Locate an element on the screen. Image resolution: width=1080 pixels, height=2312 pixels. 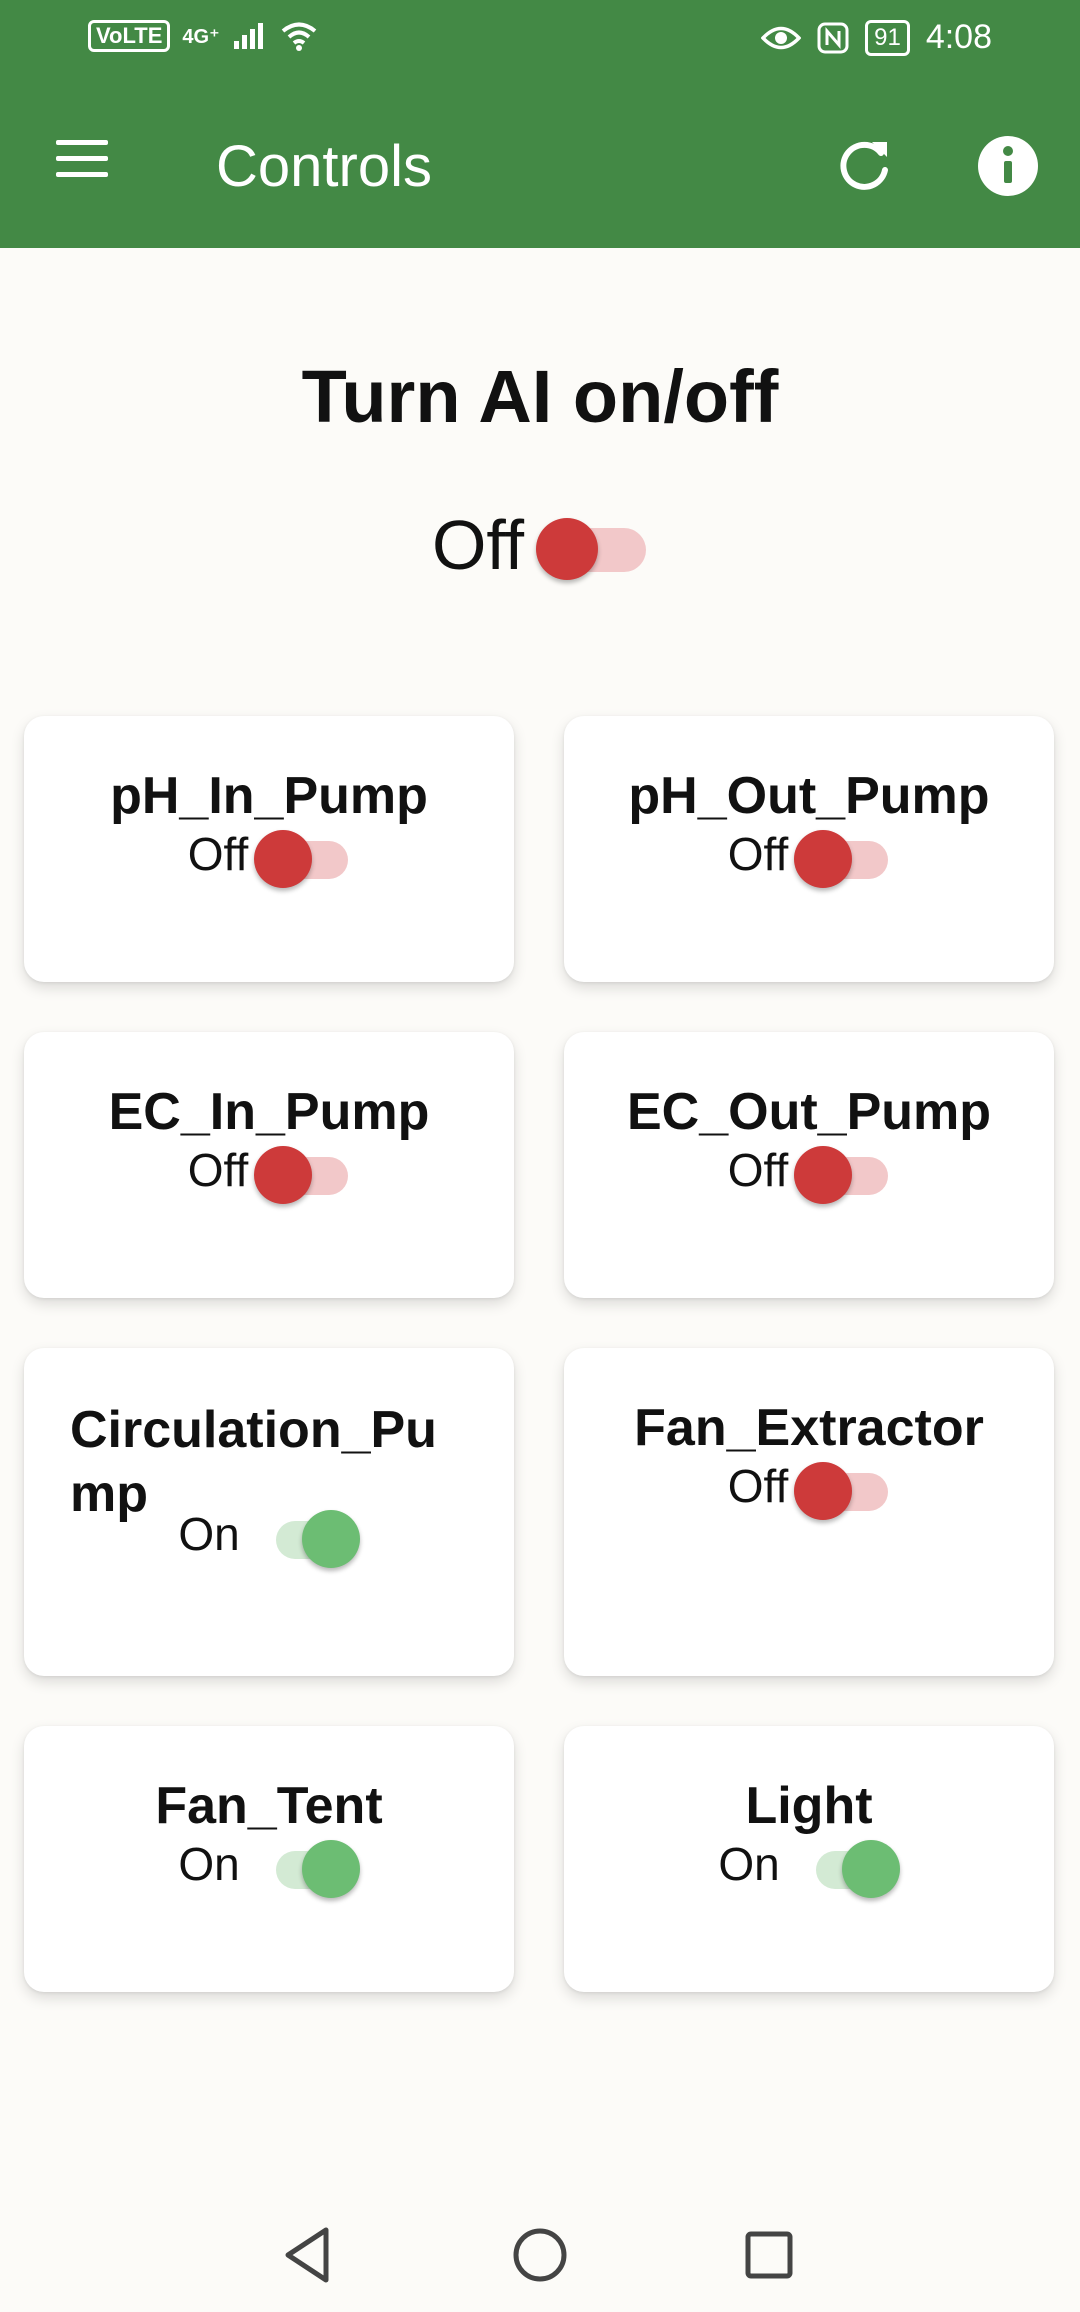
ai-toggle-row: Off is located at coordinates (540, 545).